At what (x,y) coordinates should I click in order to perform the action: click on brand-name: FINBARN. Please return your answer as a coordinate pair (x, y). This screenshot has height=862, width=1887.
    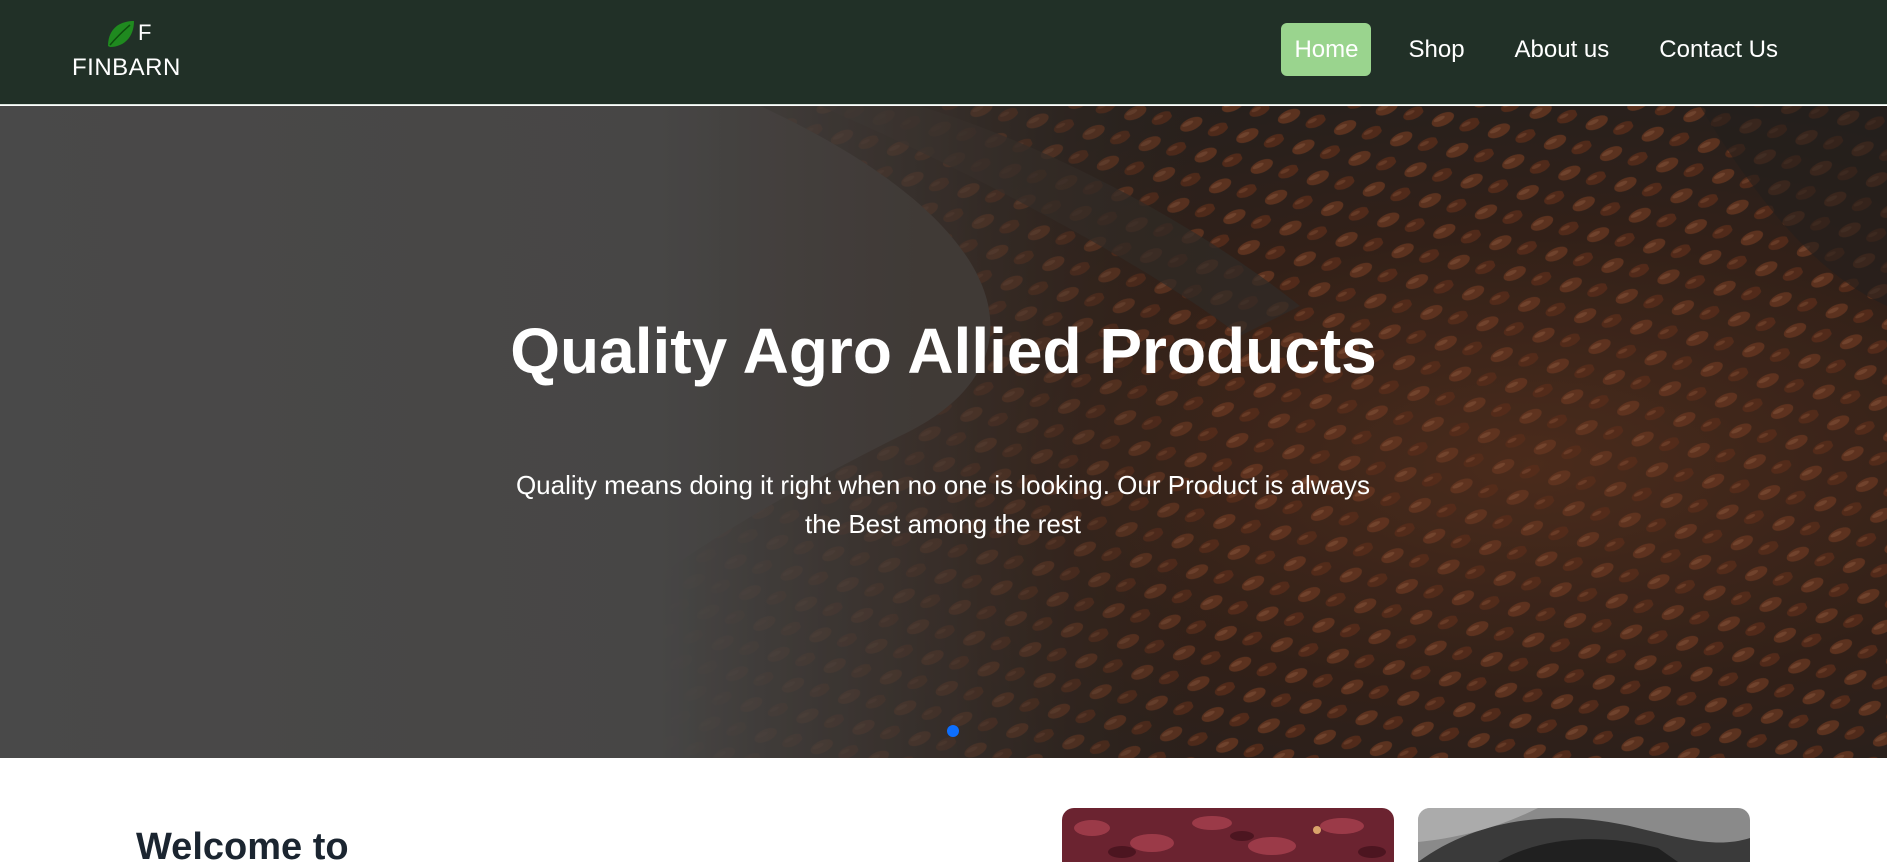
    Looking at the image, I should click on (126, 67).